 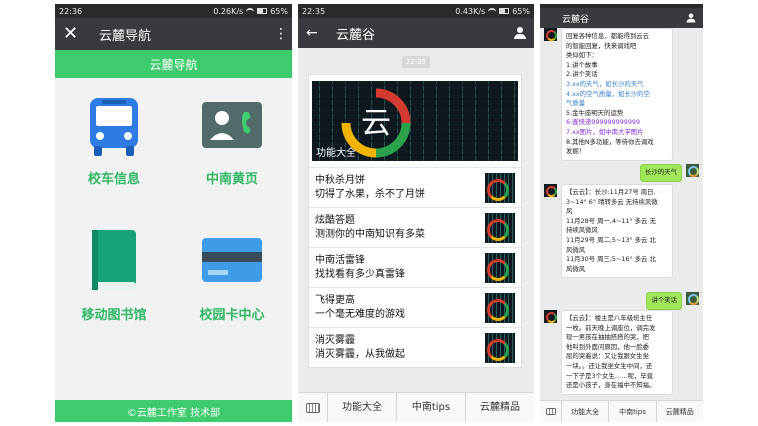 I want to click on tile-bus: 校车信息, so click(x=114, y=141).